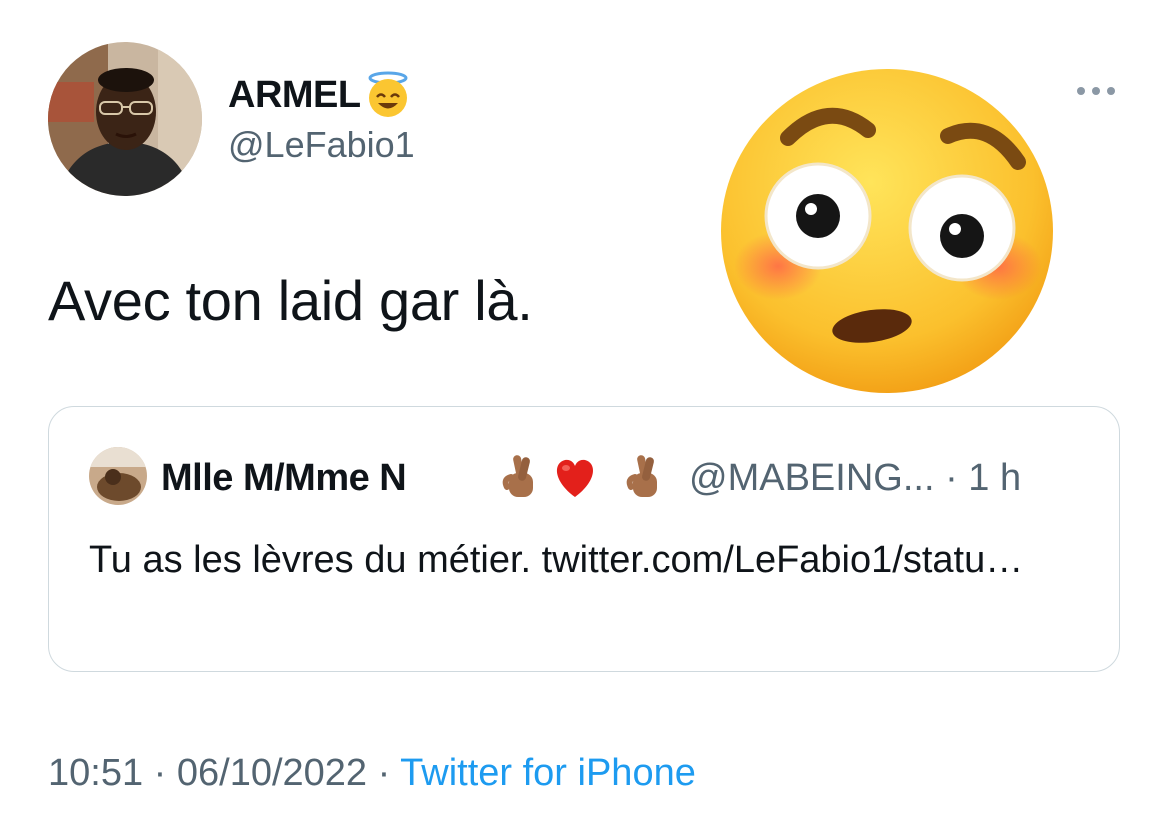  Describe the element at coordinates (321, 145) in the screenshot. I see `author-handle: @LeFabio1` at that location.